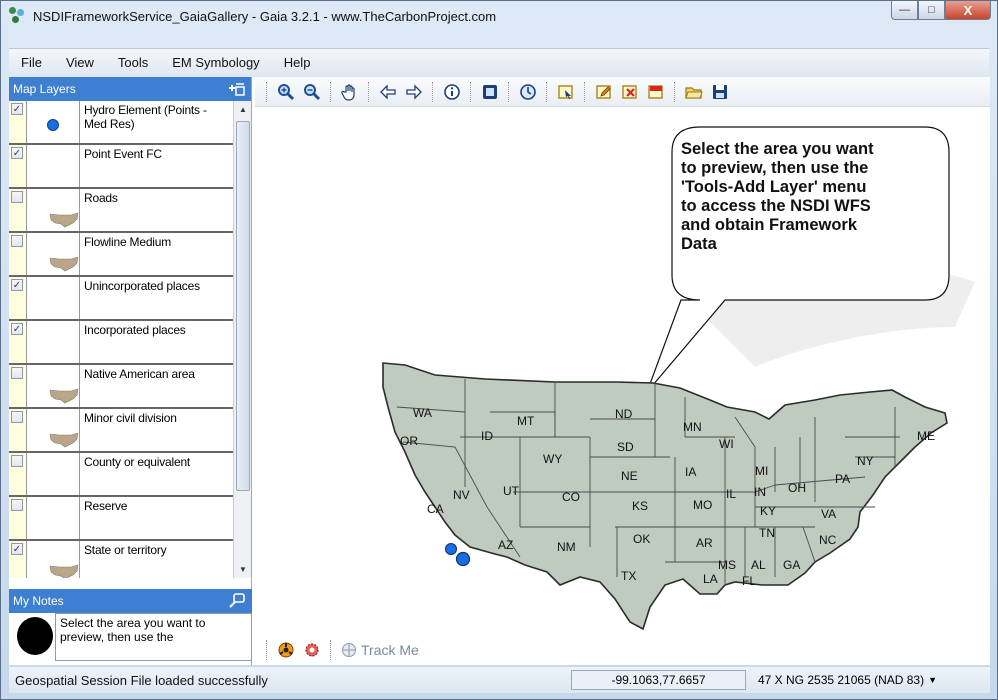  Describe the element at coordinates (237, 601) in the screenshot. I see `add-note-icon` at that location.